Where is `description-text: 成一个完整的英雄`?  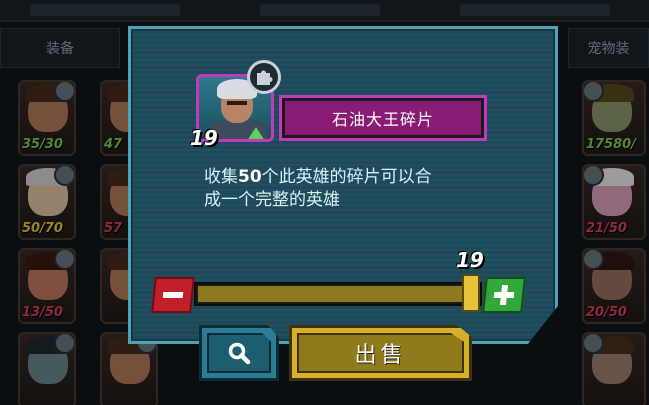
description-text: 成一个完整的英雄 is located at coordinates (272, 200).